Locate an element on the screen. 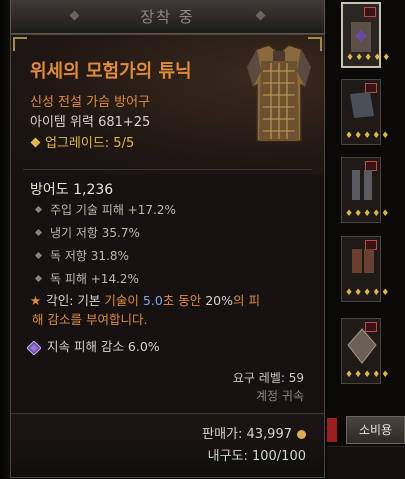 The image size is (405, 479). bookmark-icon is located at coordinates (370, 12).